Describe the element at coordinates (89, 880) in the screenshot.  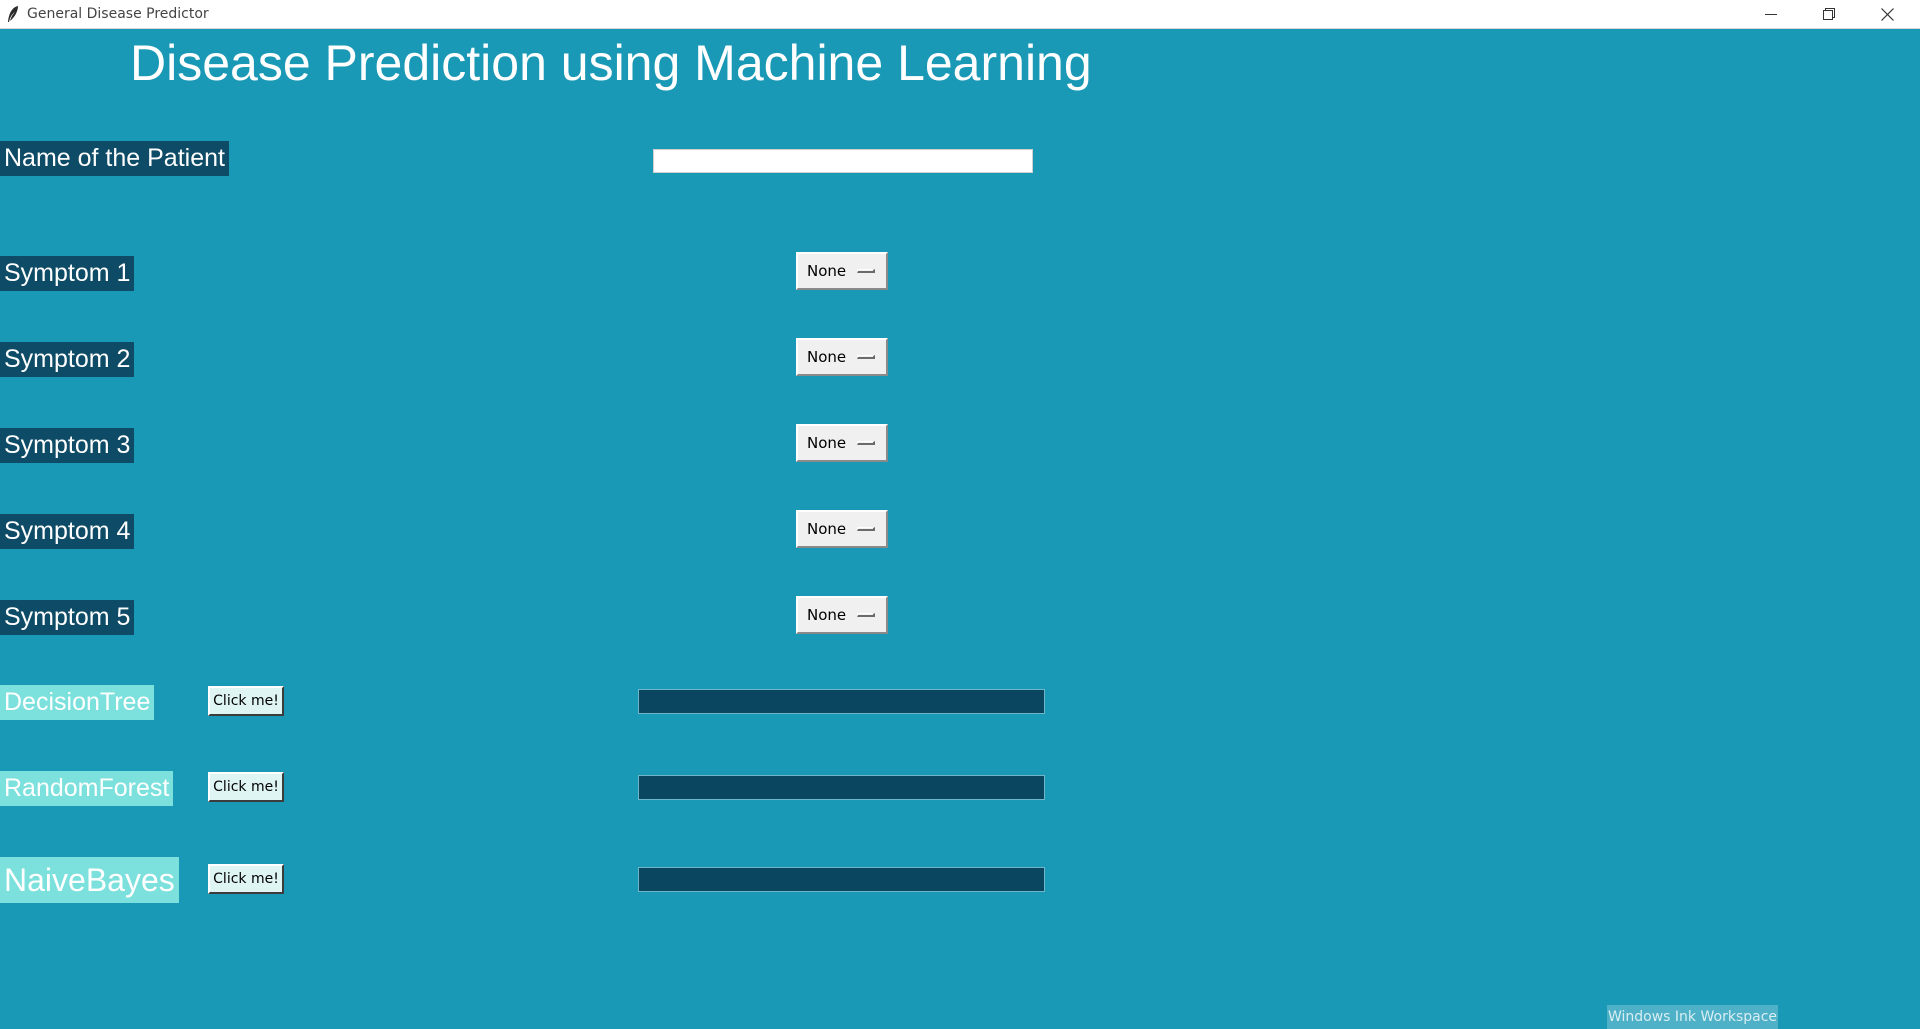
I see `naive-bayes-label: NaiveBayes` at that location.